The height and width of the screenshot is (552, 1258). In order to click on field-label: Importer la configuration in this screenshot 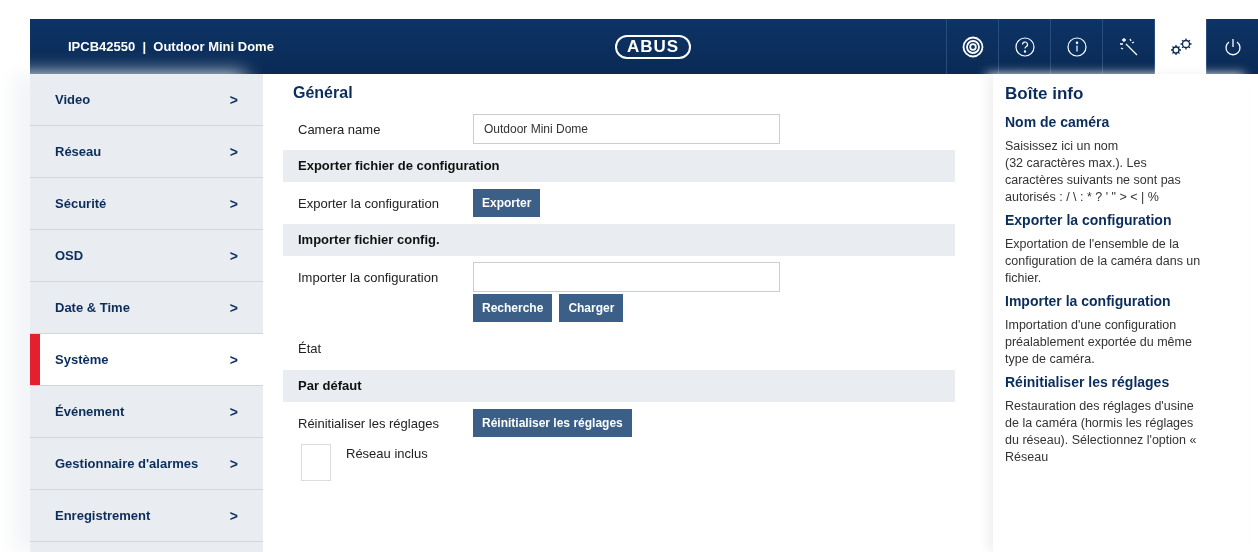, I will do `click(369, 277)`.